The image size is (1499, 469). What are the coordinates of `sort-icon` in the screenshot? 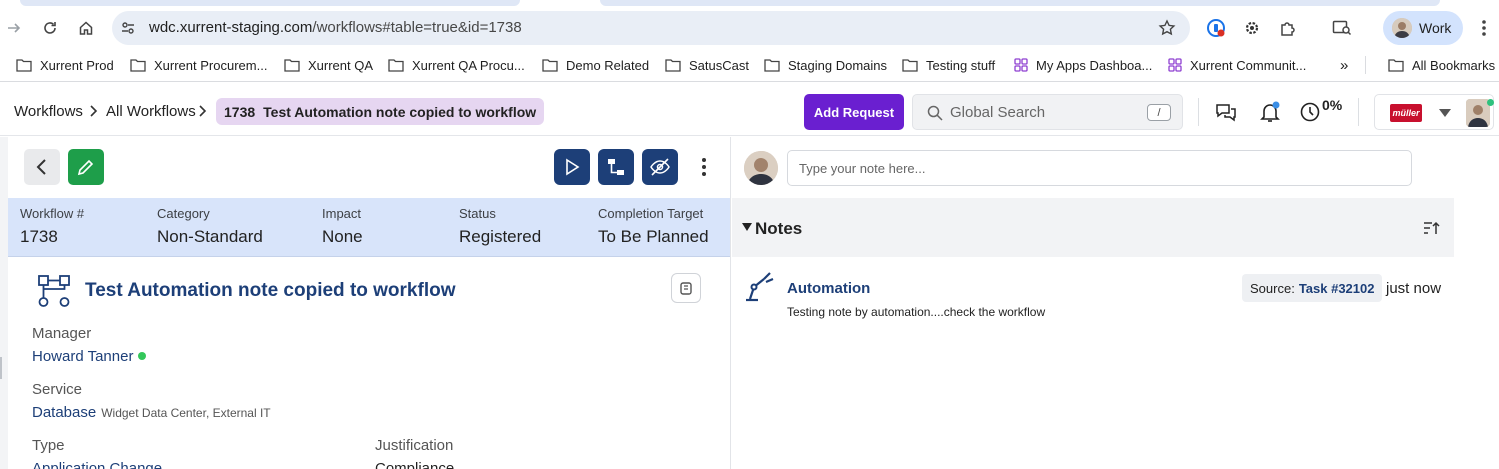 It's located at (1431, 228).